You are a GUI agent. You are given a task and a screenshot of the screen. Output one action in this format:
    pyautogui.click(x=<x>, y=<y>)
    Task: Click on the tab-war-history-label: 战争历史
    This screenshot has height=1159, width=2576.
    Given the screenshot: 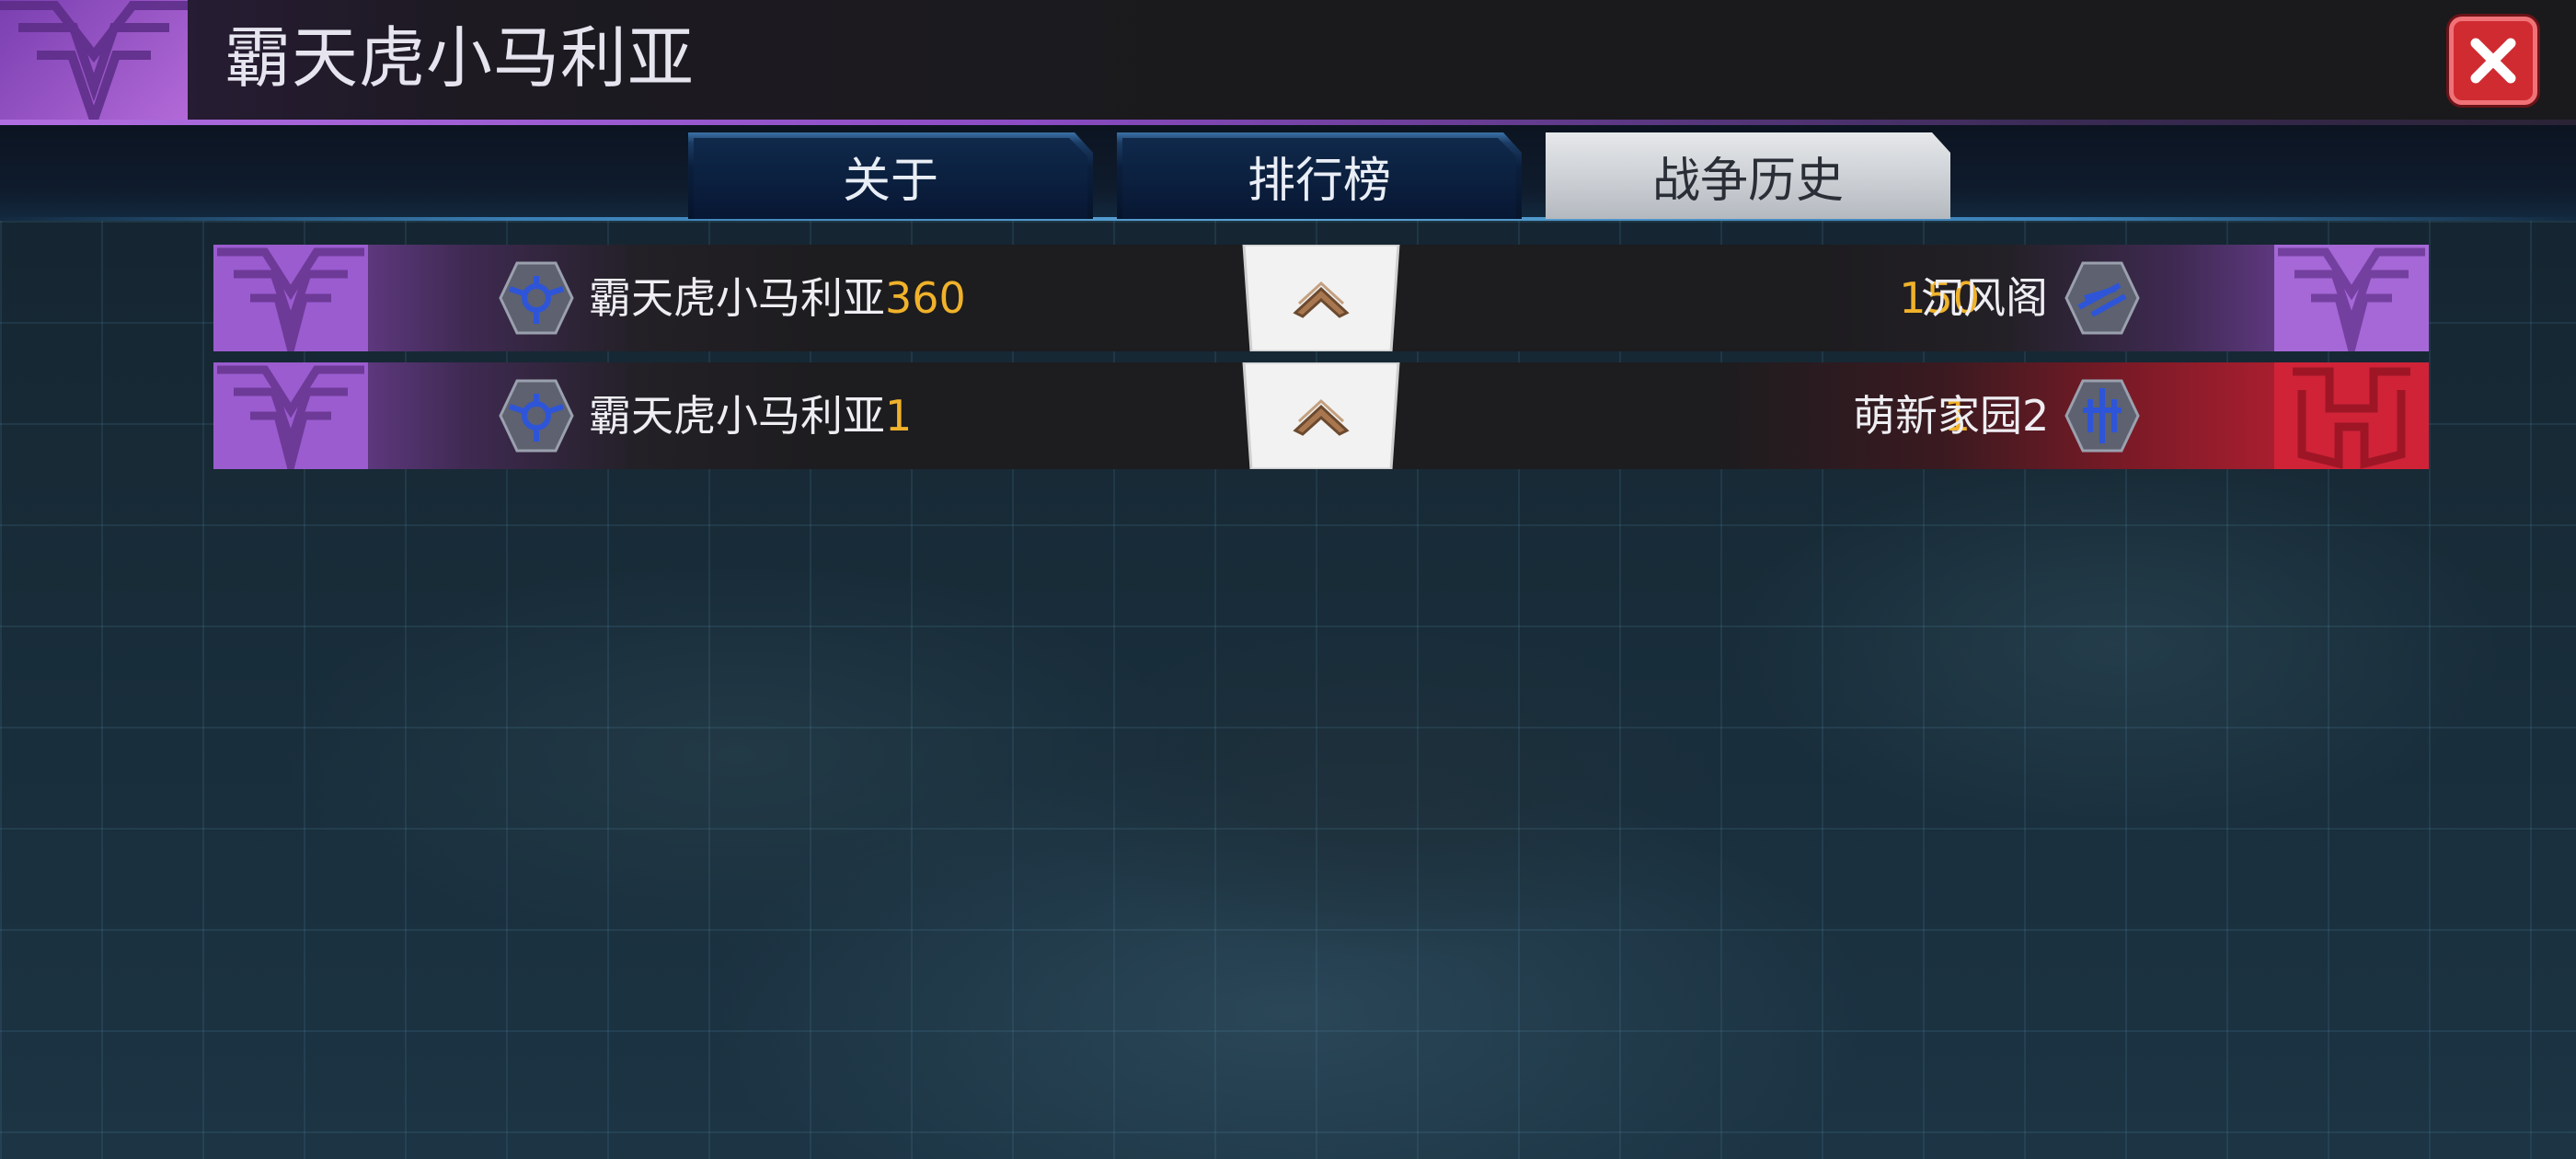 What is the action you would take?
    pyautogui.click(x=1747, y=181)
    